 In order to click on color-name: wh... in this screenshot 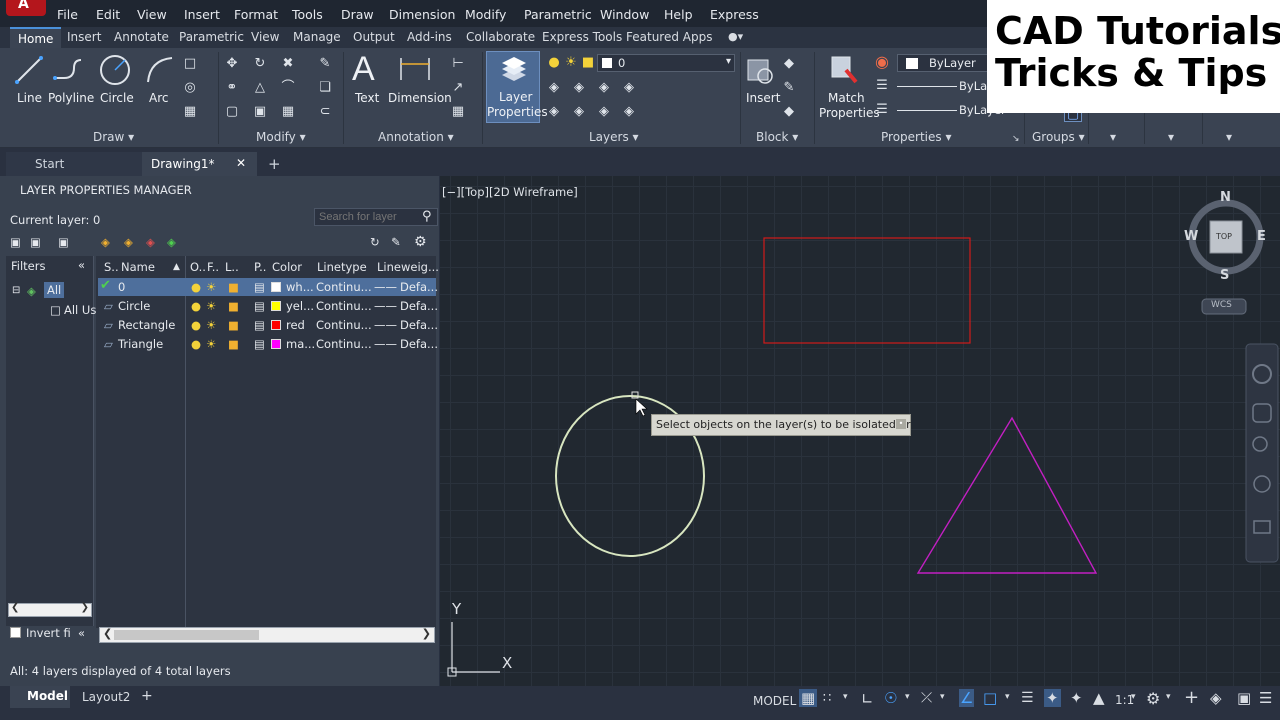, I will do `click(300, 287)`.